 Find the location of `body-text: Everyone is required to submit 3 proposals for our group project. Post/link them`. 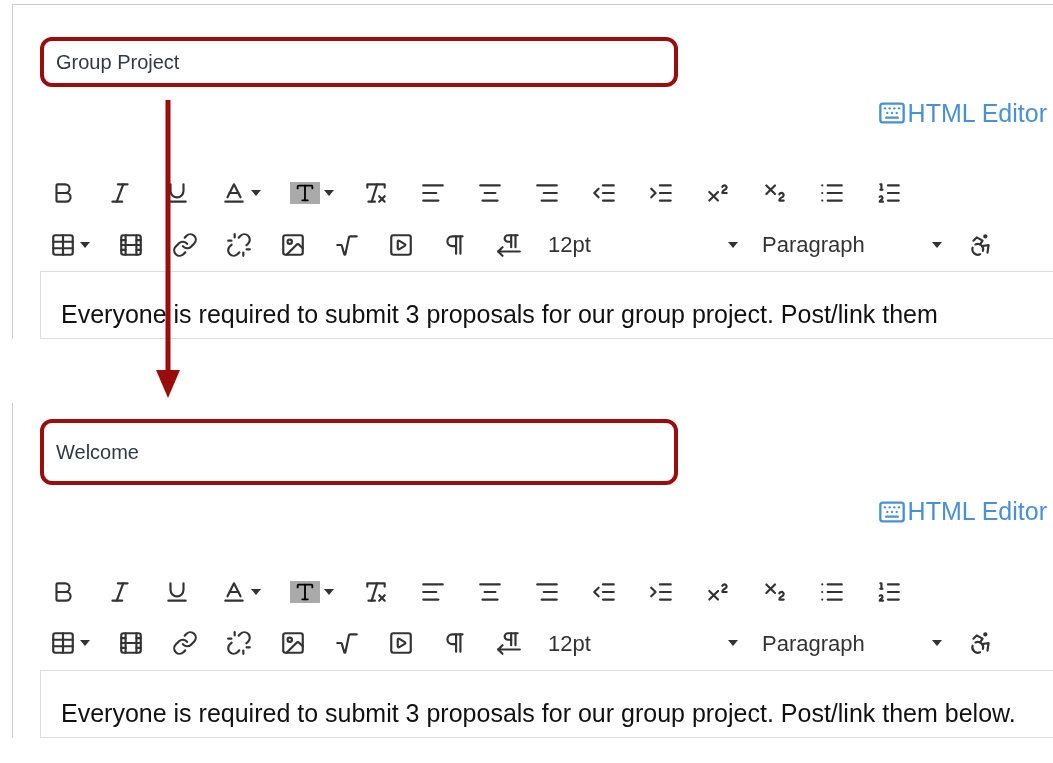

body-text: Everyone is required to submit 3 proposals for our group project. Post/link them is located at coordinates (500, 314).